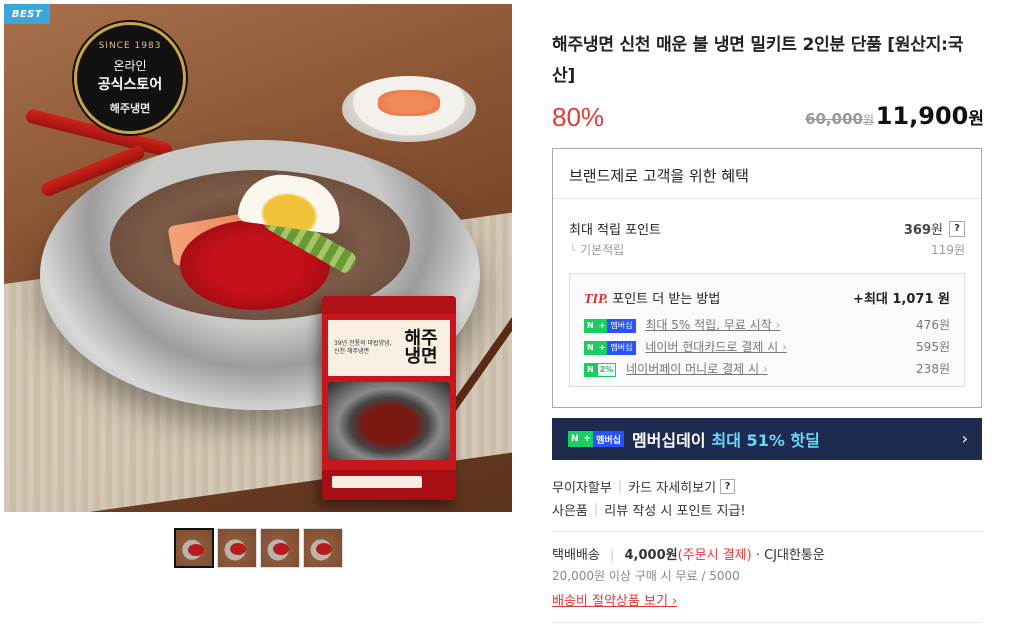 The height and width of the screenshot is (636, 1020). Describe the element at coordinates (790, 555) in the screenshot. I see `shipping-carrier: · CJ대한통운` at that location.